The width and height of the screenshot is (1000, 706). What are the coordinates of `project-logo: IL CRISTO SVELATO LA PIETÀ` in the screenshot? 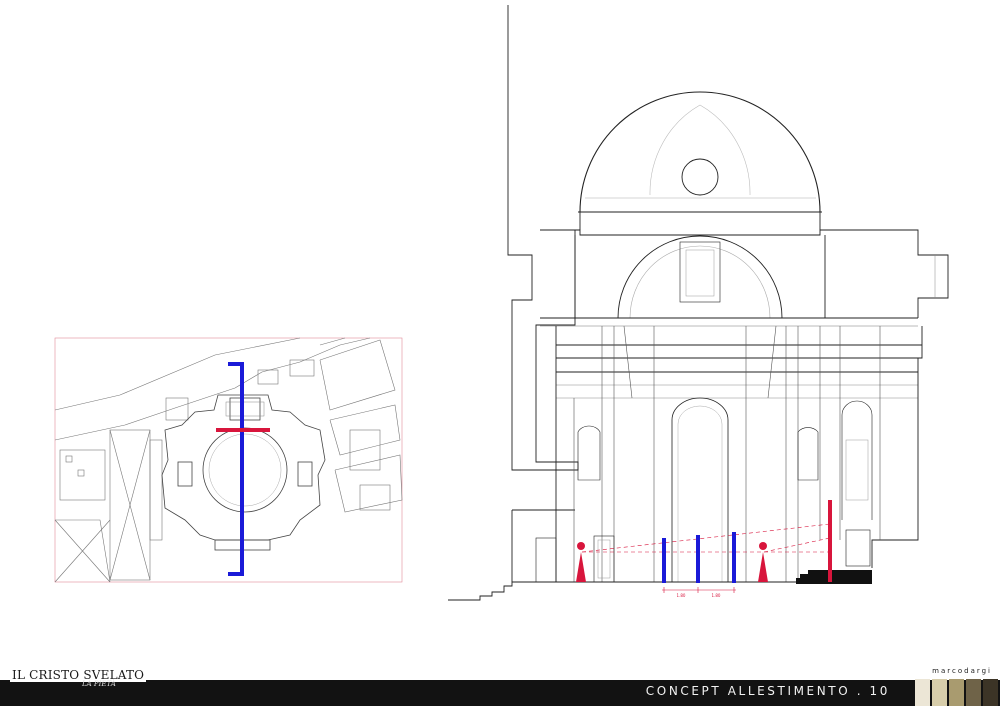 It's located at (80, 687).